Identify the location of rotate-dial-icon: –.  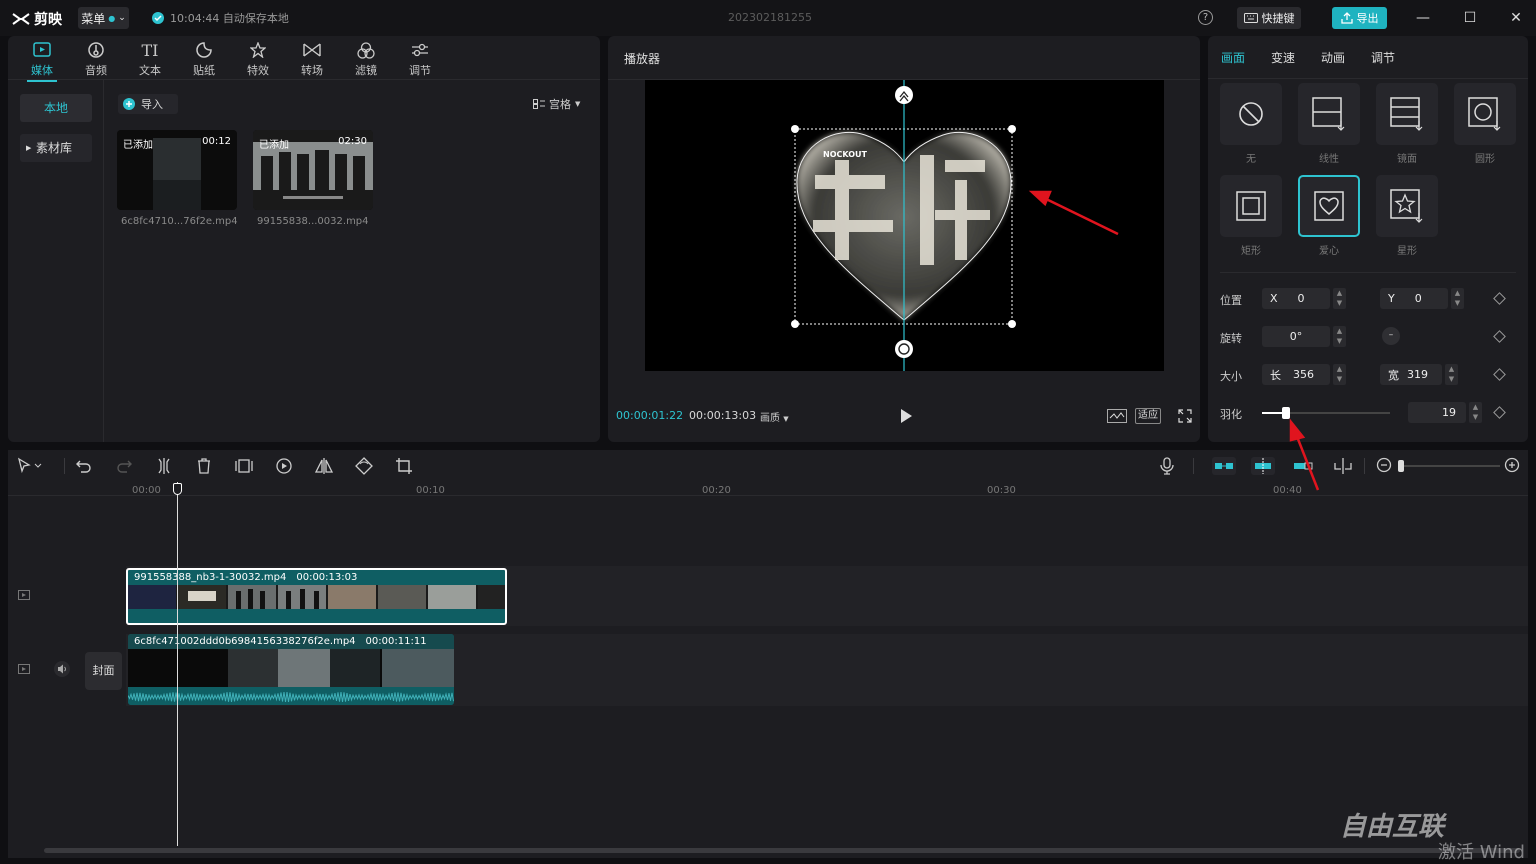
(1391, 336).